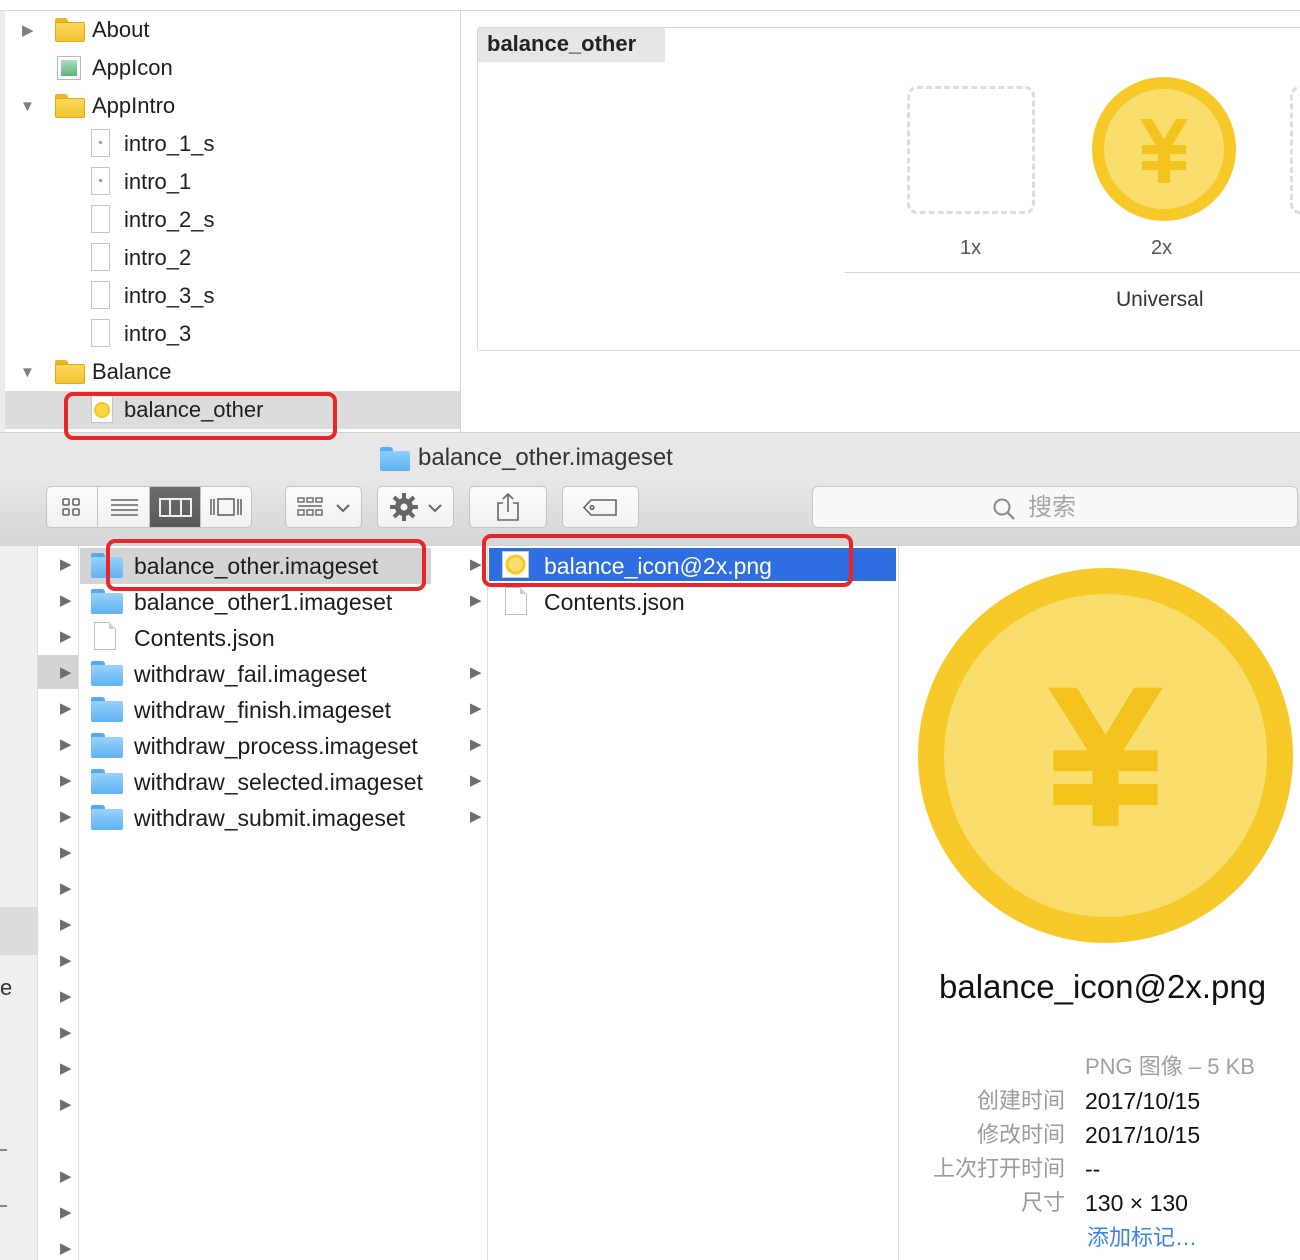 The height and width of the screenshot is (1260, 1300). I want to click on preview-kind-size: PNG 图像 – 5 KB, so click(1170, 1066).